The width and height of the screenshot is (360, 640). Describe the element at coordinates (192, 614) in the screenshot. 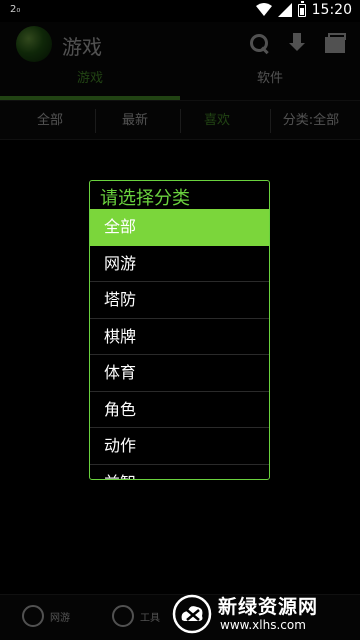

I see `cloud-logo-icon` at that location.